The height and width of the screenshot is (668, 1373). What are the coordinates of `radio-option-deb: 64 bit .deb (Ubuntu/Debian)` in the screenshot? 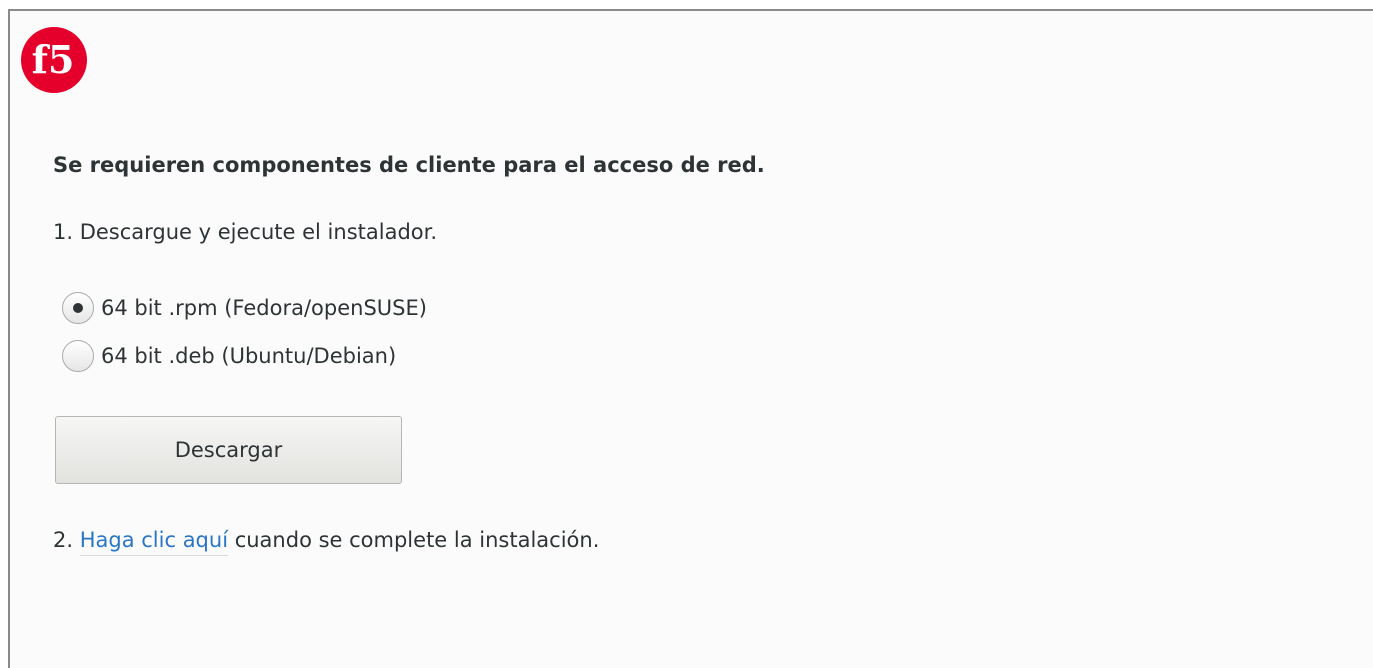 It's located at (229, 356).